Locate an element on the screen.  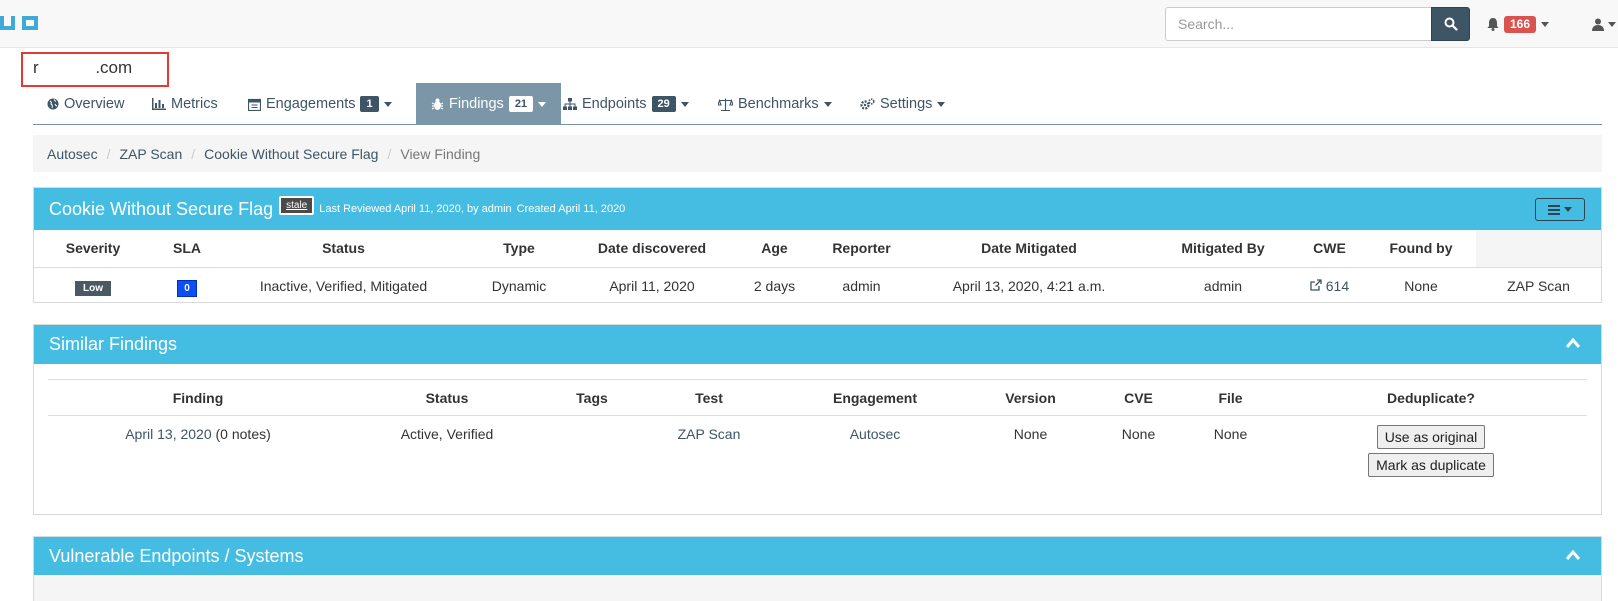
similar-findings-header: Similar Findings is located at coordinates (817, 344).